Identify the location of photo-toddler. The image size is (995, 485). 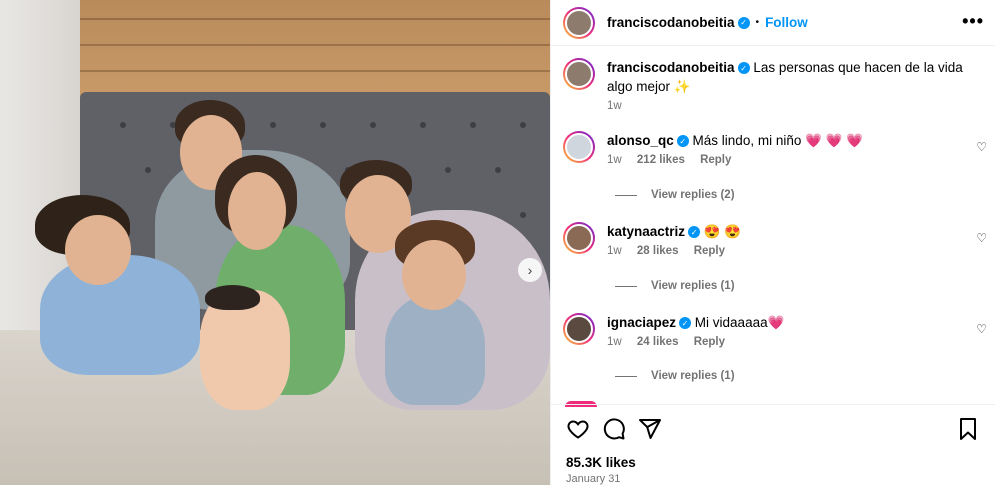
(435, 350).